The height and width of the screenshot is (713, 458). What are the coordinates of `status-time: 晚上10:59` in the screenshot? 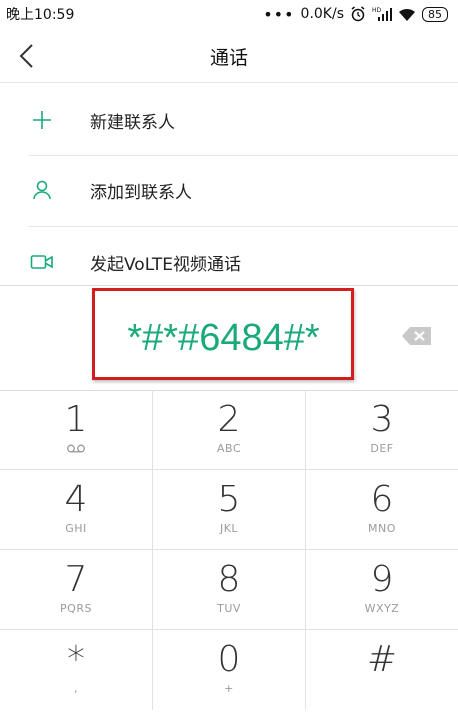 It's located at (40, 15).